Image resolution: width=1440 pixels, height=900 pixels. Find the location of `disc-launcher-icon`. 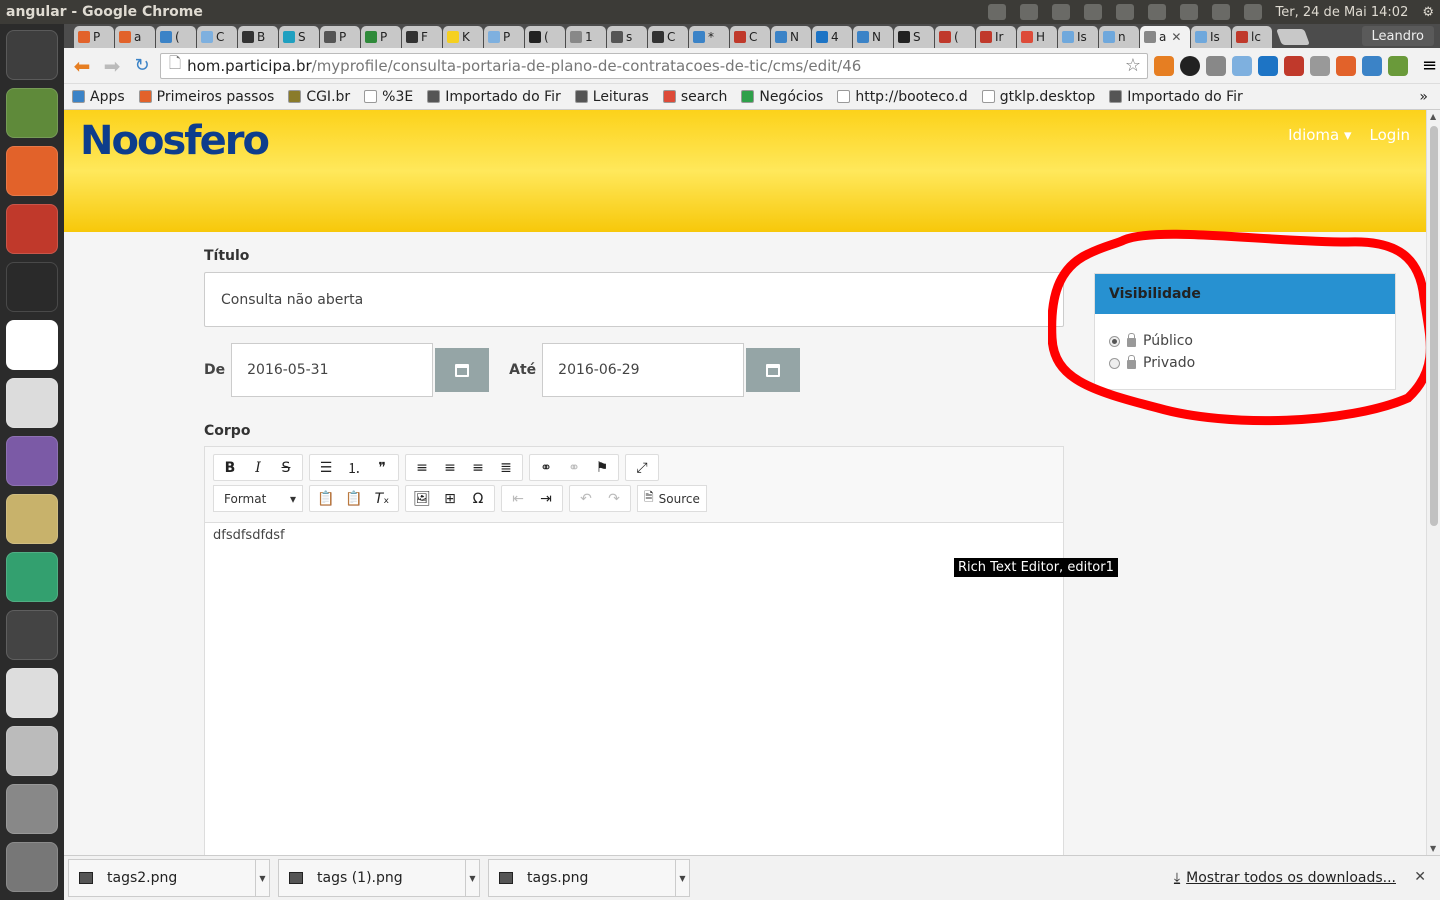

disc-launcher-icon is located at coordinates (32, 693).